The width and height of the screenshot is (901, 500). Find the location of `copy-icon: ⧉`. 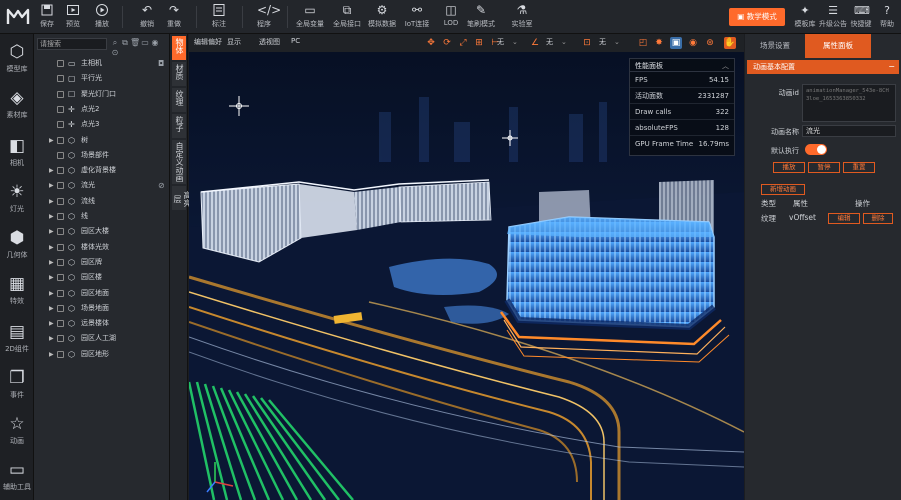

copy-icon: ⧉ is located at coordinates (125, 43).